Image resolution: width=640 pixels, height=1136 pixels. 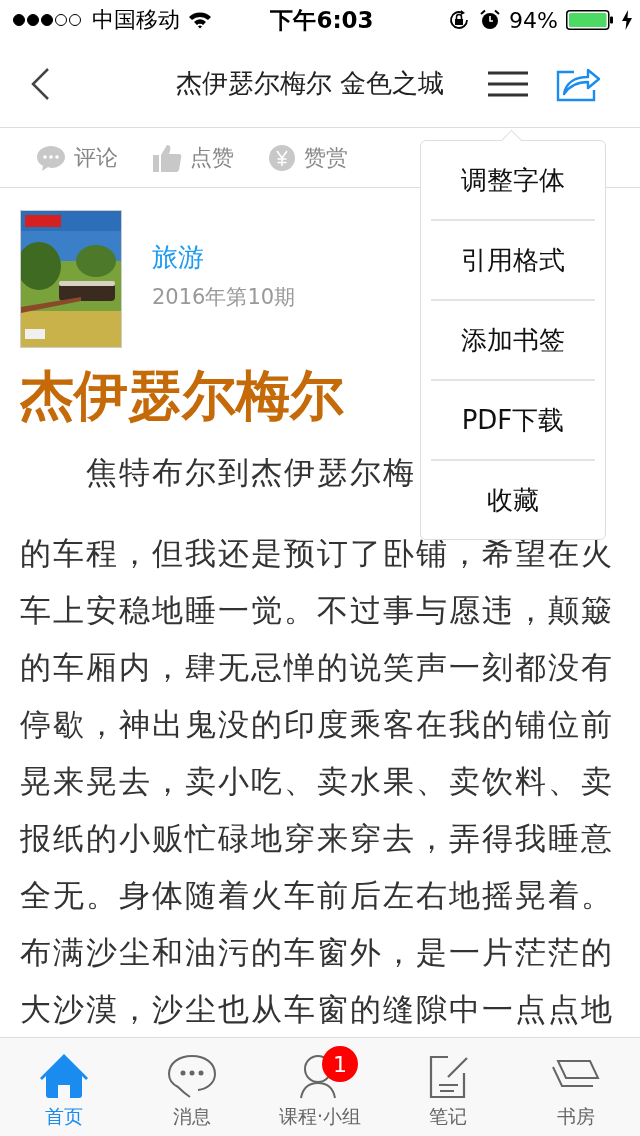 I want to click on journal-issue: 2016年第10期, so click(x=224, y=297).